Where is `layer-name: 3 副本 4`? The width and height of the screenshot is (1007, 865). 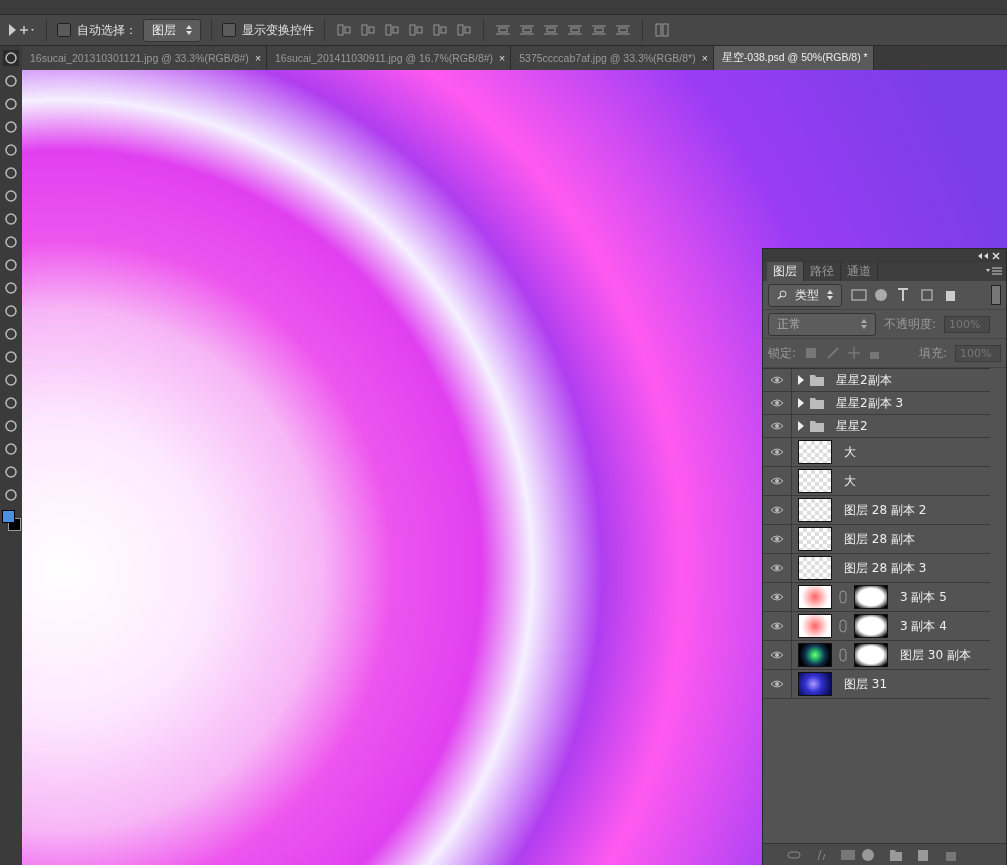
layer-name: 3 副本 4 is located at coordinates (923, 626).